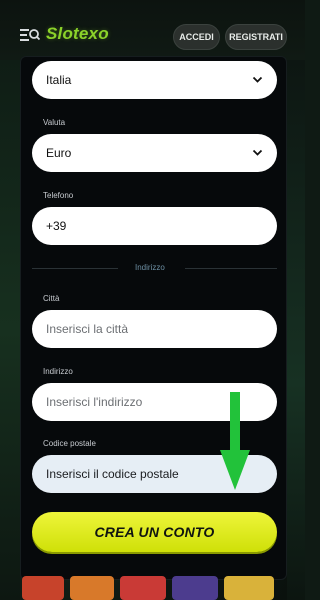 This screenshot has height=600, width=320. What do you see at coordinates (69, 443) in the screenshot?
I see `postal-code-label: Codice postale` at bounding box center [69, 443].